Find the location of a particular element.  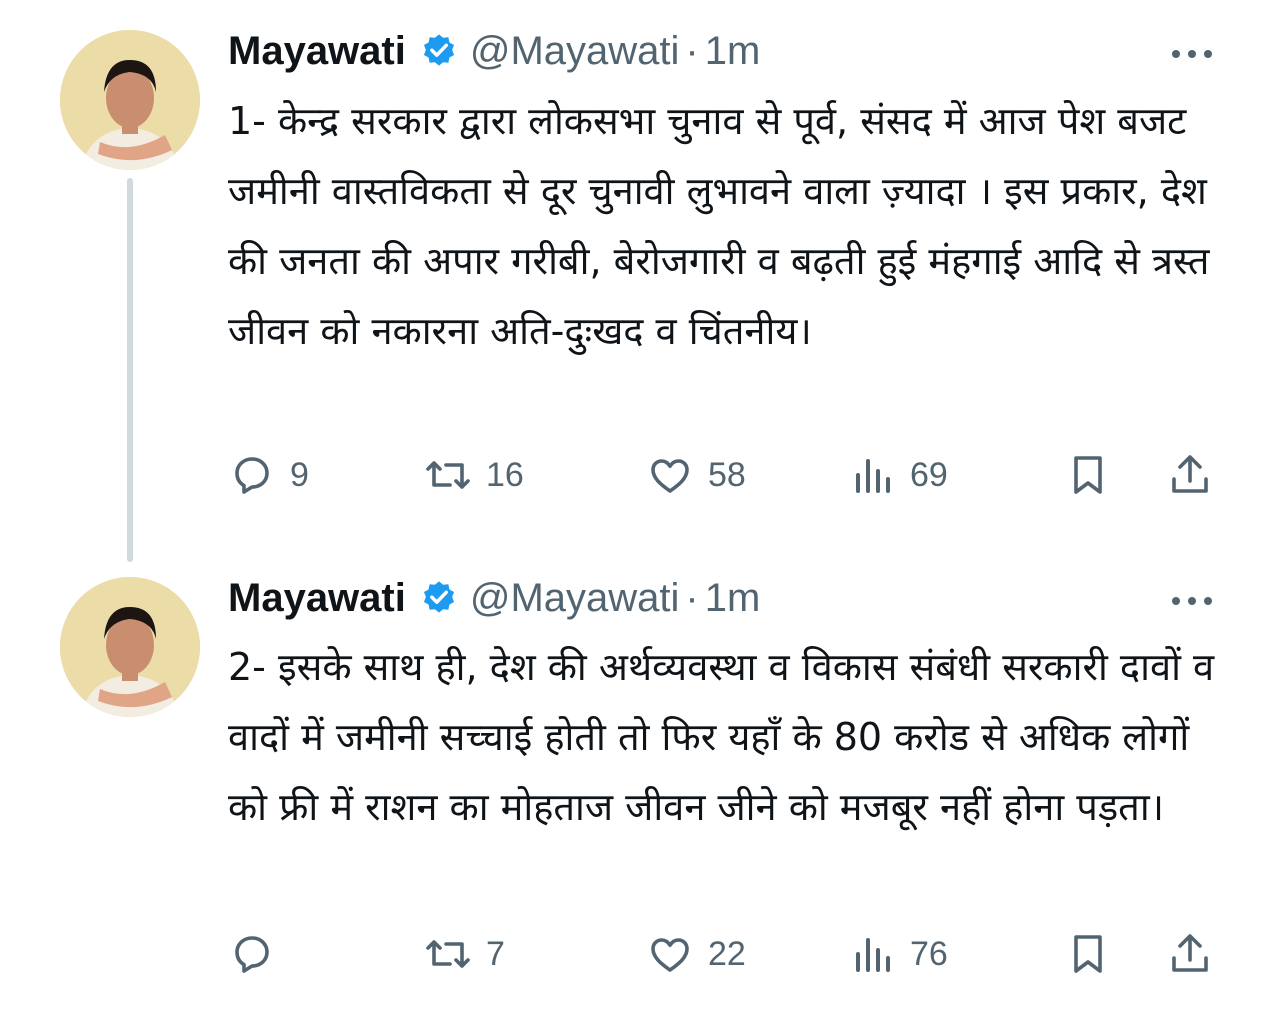

reply-button: 9 is located at coordinates (268, 475).